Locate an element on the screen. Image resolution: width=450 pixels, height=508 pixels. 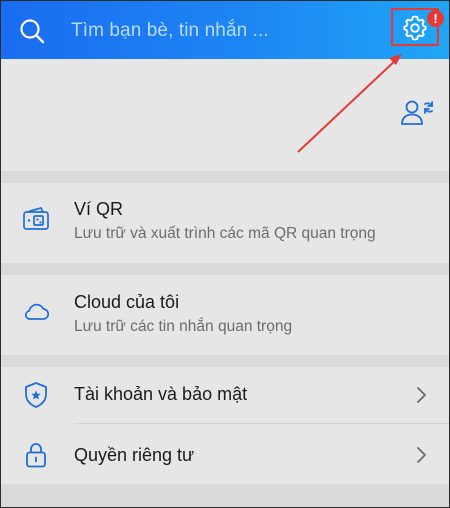
settings-button: ! is located at coordinates (417, 28).